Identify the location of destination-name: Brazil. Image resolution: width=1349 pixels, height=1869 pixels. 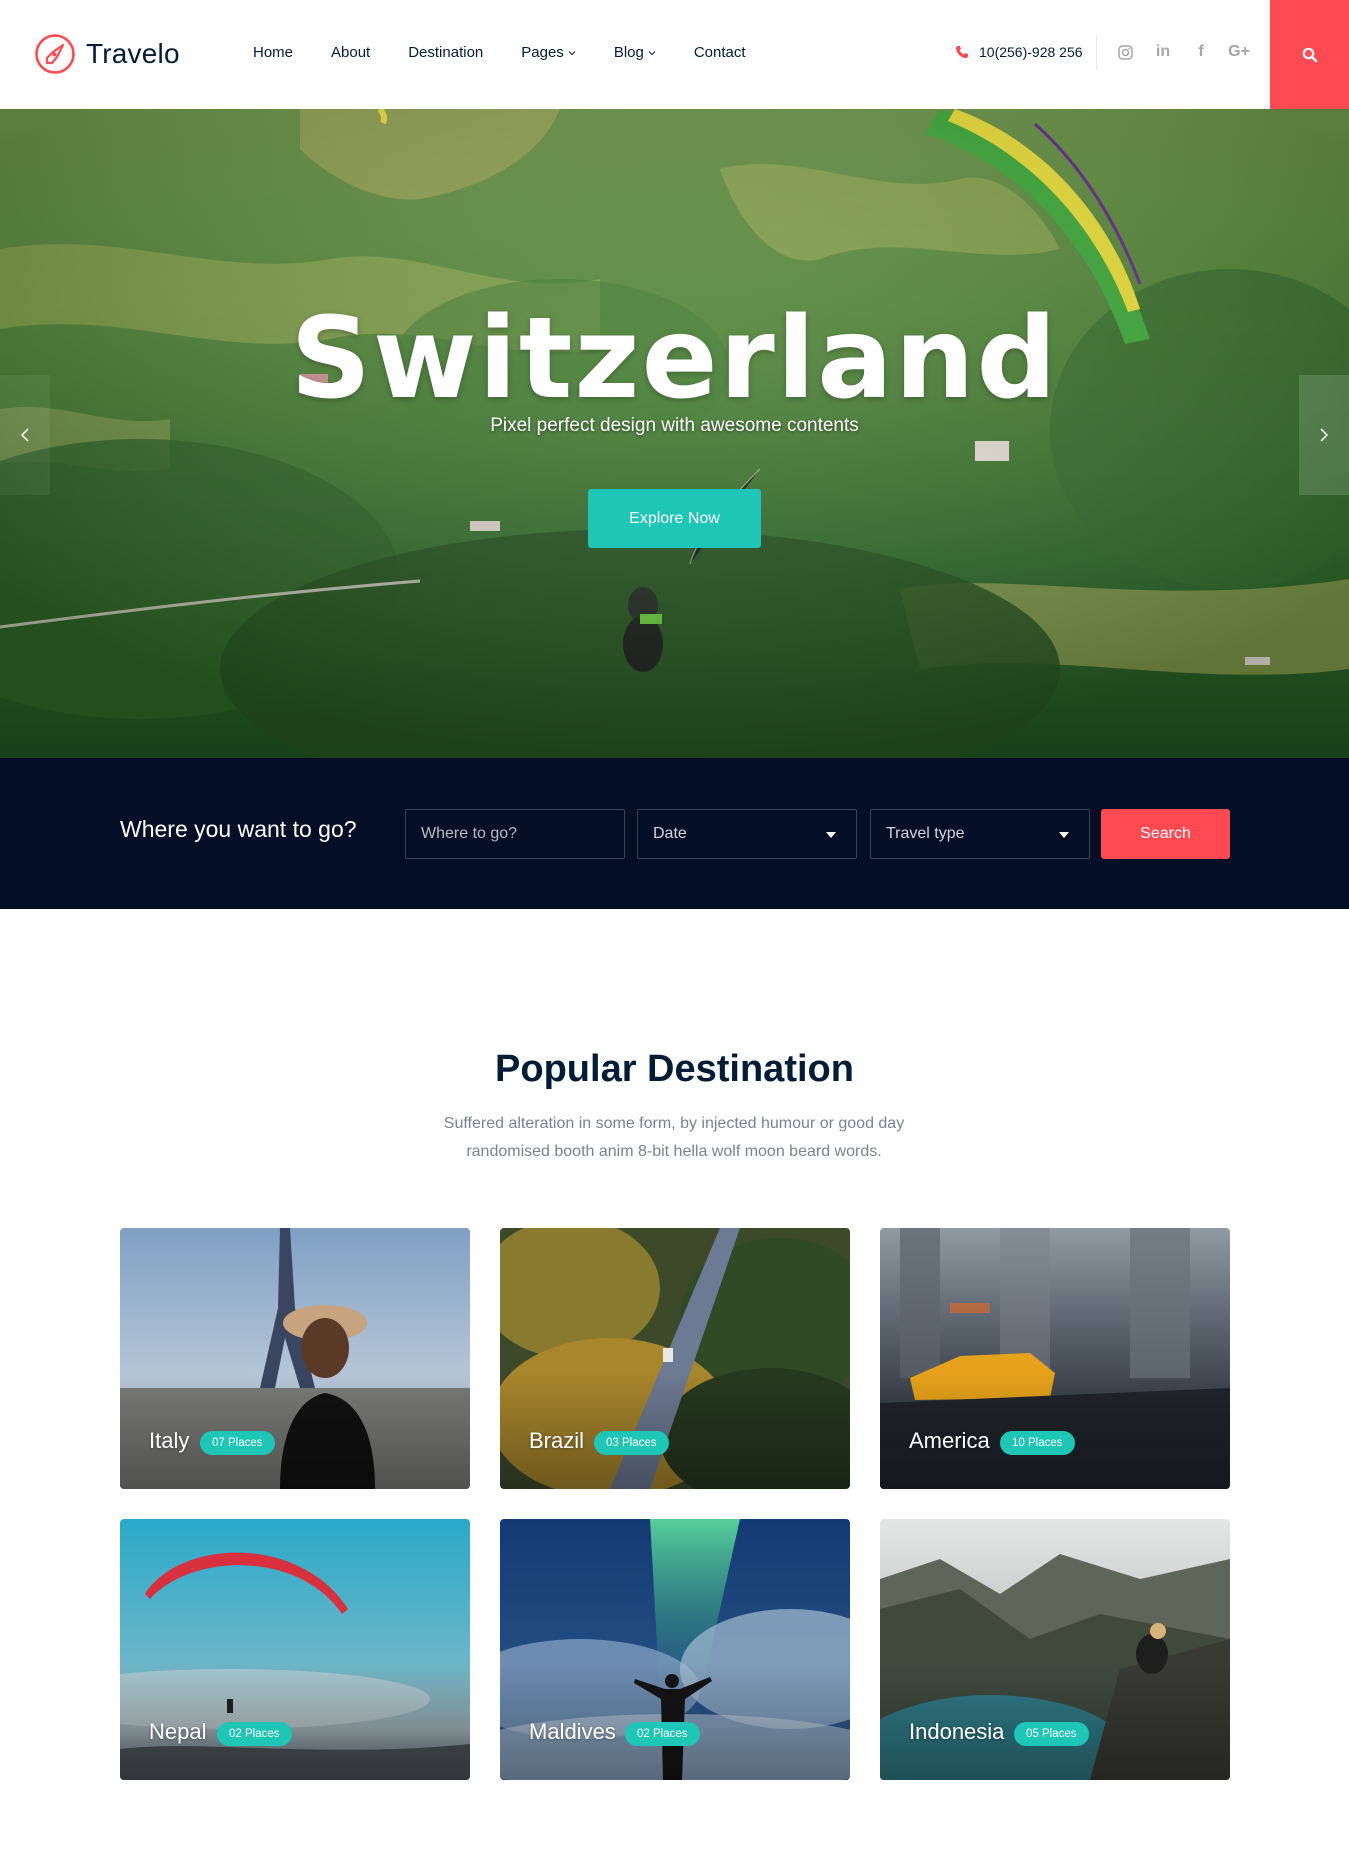
(557, 1440).